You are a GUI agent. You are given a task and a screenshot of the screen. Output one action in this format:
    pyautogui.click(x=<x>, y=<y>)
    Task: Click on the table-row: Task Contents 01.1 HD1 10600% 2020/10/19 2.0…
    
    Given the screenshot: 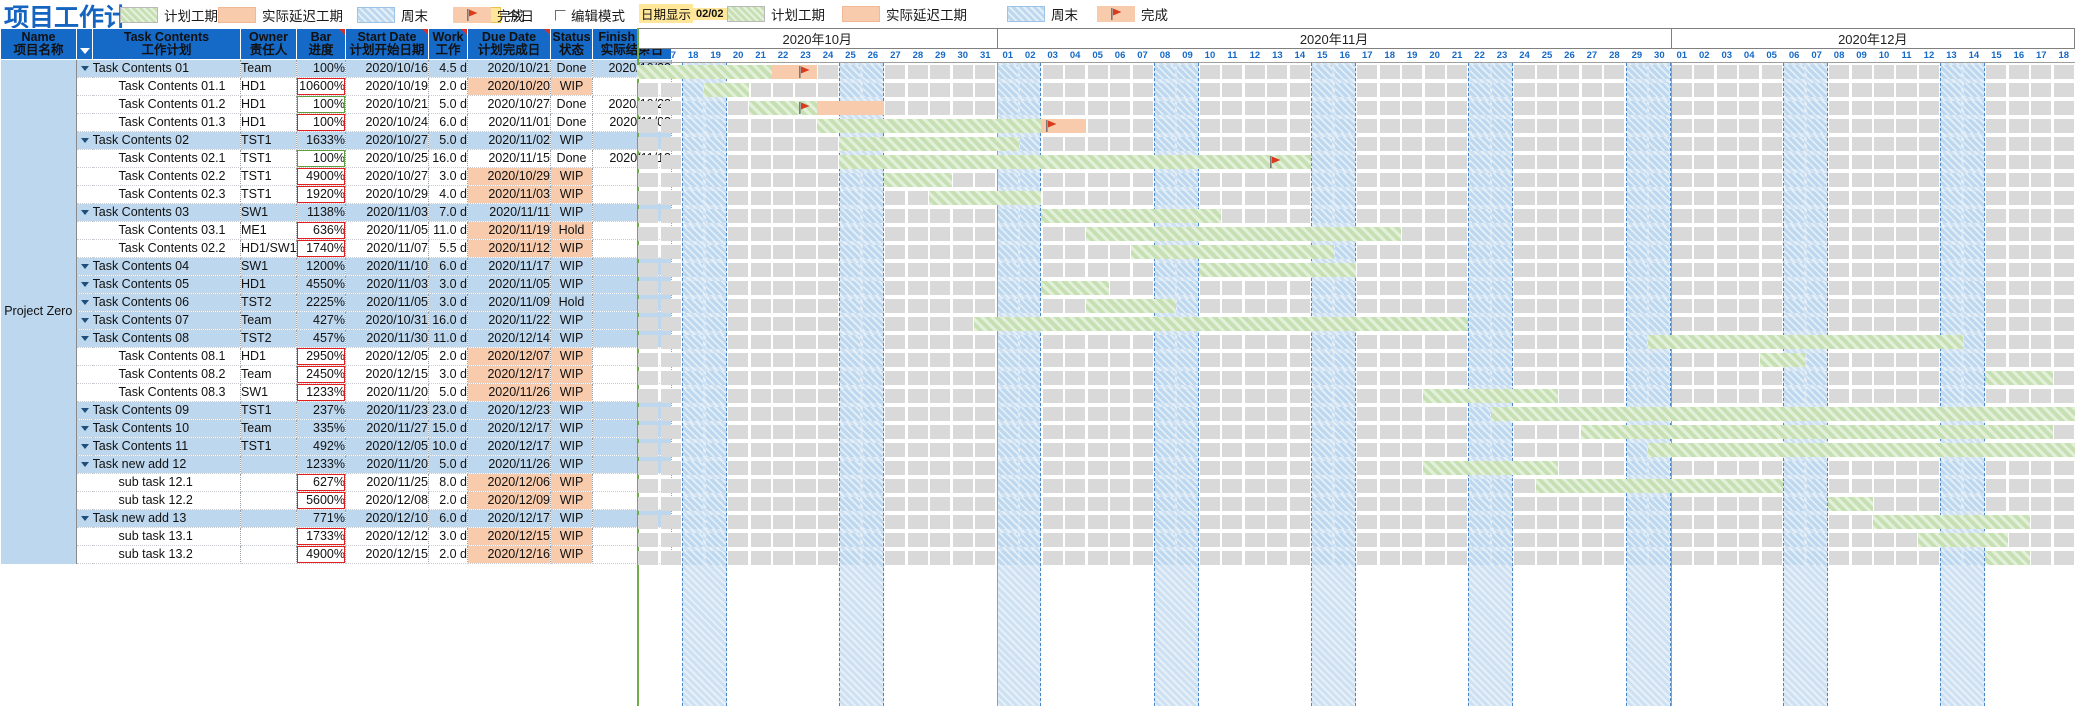 What is the action you would take?
    pyautogui.click(x=336, y=86)
    